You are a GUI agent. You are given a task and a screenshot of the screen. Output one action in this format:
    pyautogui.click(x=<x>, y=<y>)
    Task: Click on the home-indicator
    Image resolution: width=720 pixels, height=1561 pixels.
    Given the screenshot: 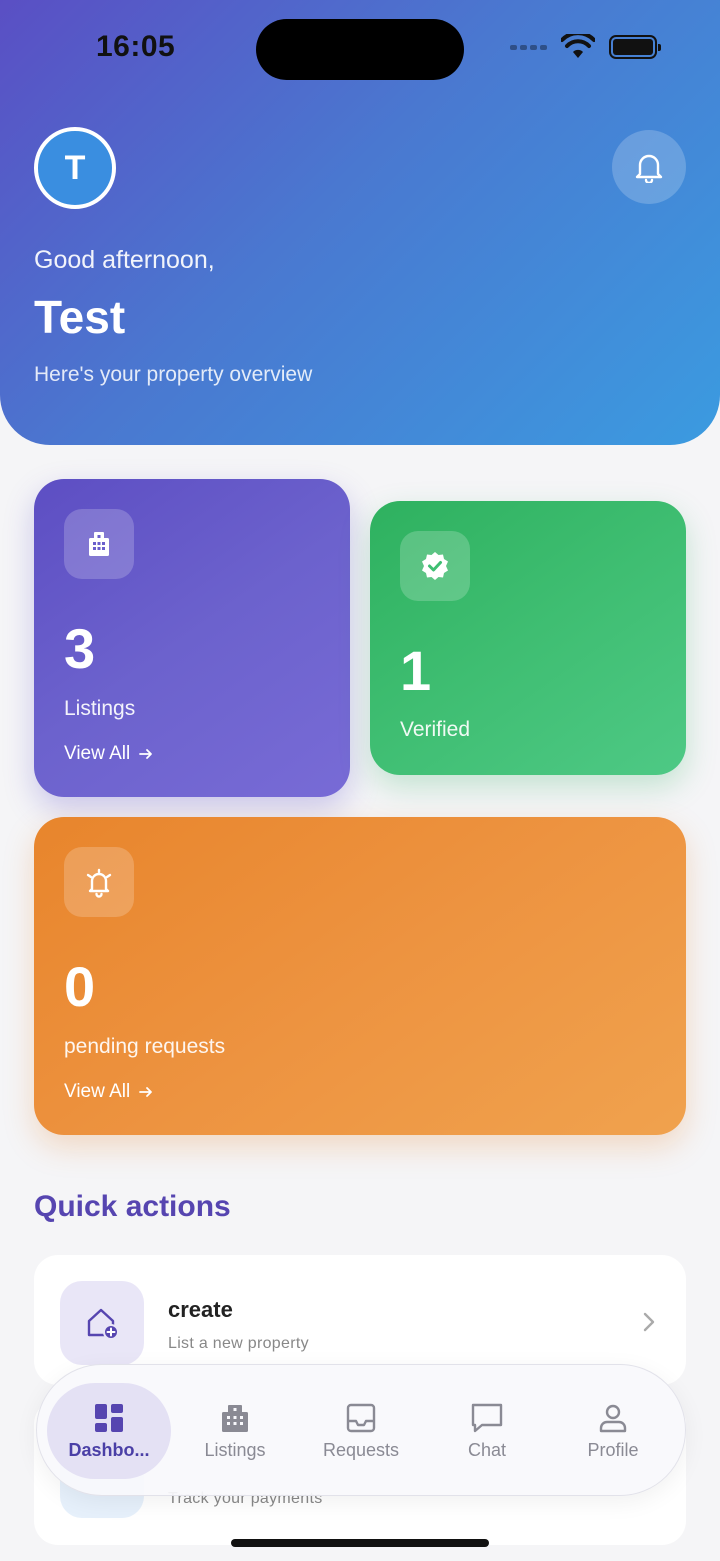 What is the action you would take?
    pyautogui.click(x=360, y=1543)
    